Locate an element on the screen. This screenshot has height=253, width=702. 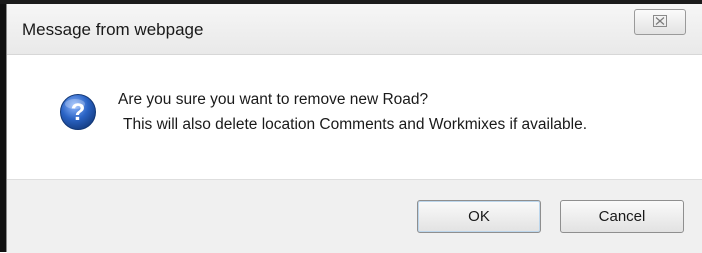
question-icon: ? is located at coordinates (78, 112).